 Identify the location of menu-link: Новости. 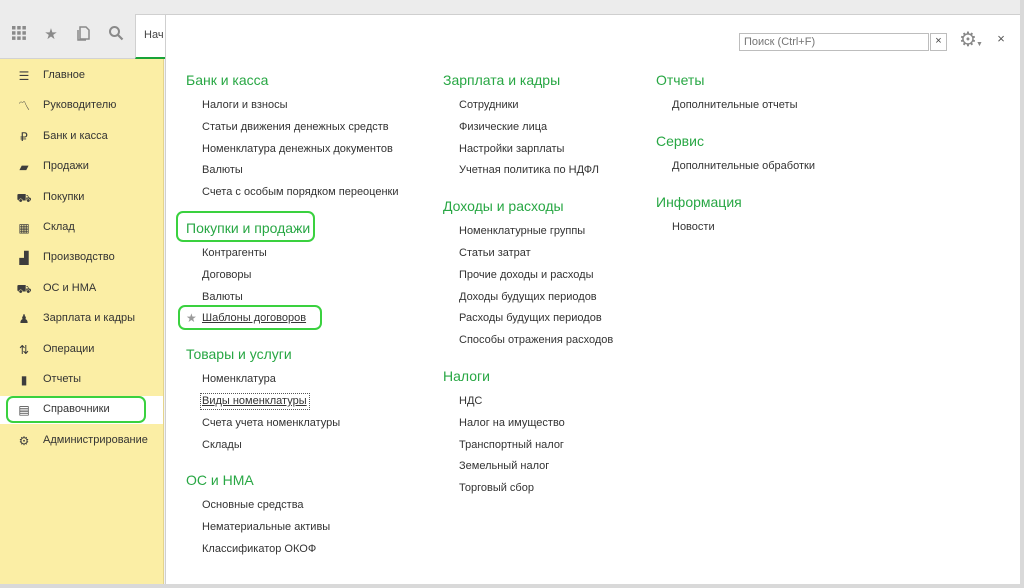
(693, 227).